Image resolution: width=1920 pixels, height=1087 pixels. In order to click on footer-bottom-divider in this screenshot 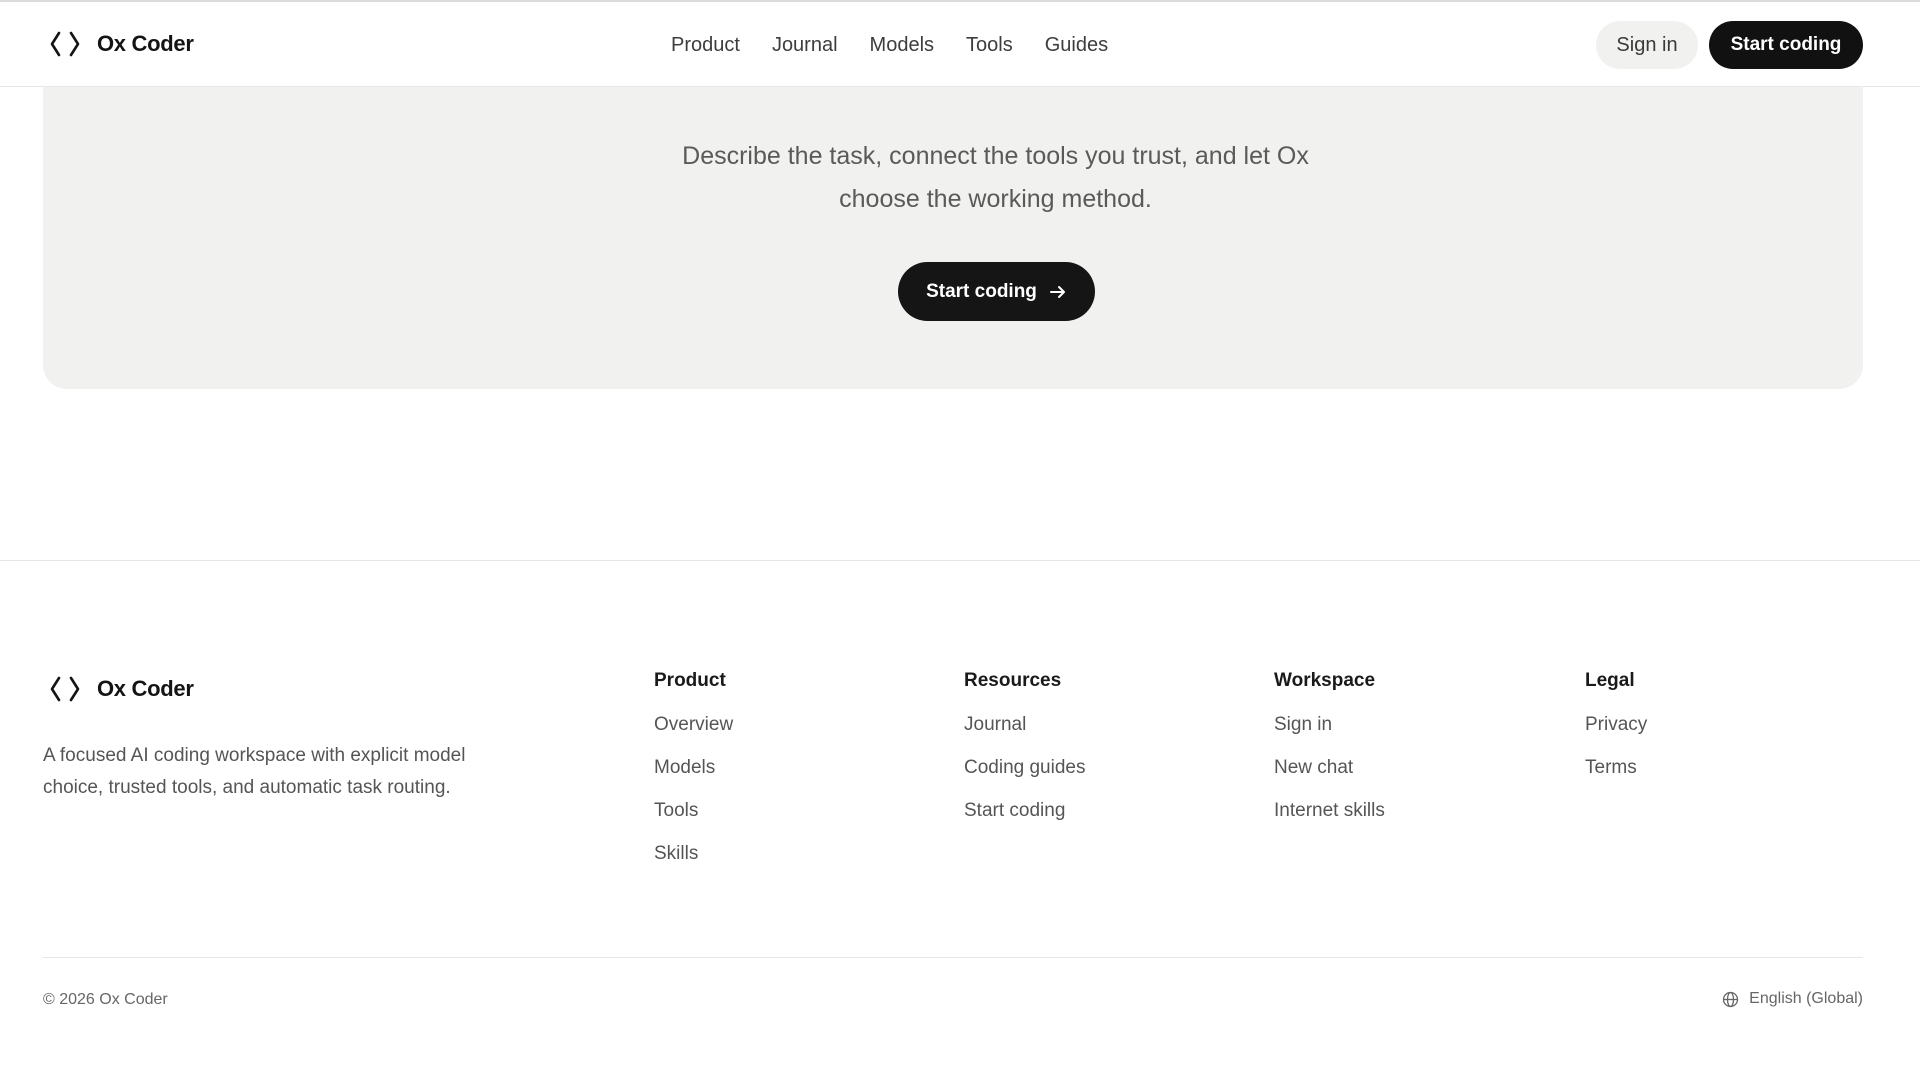, I will do `click(953, 957)`.